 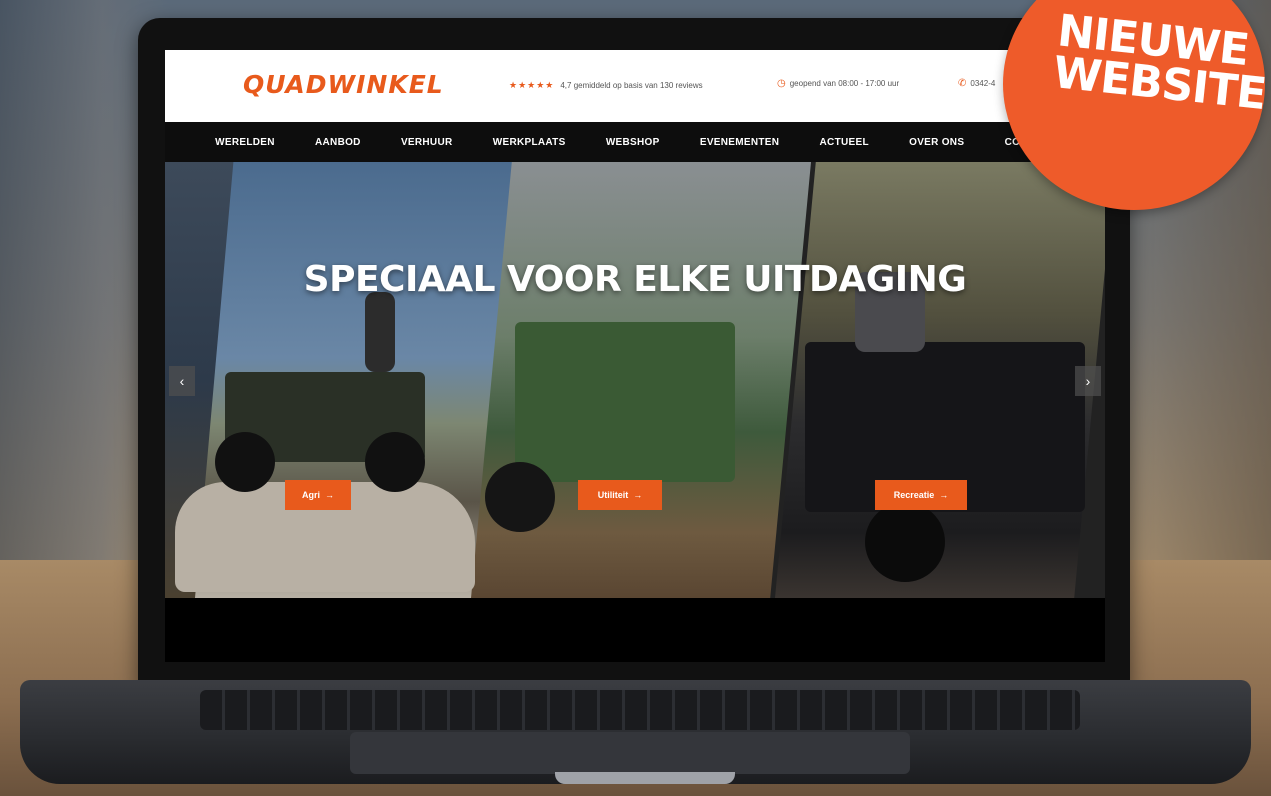 I want to click on utility-vehicle-image, so click(x=625, y=402).